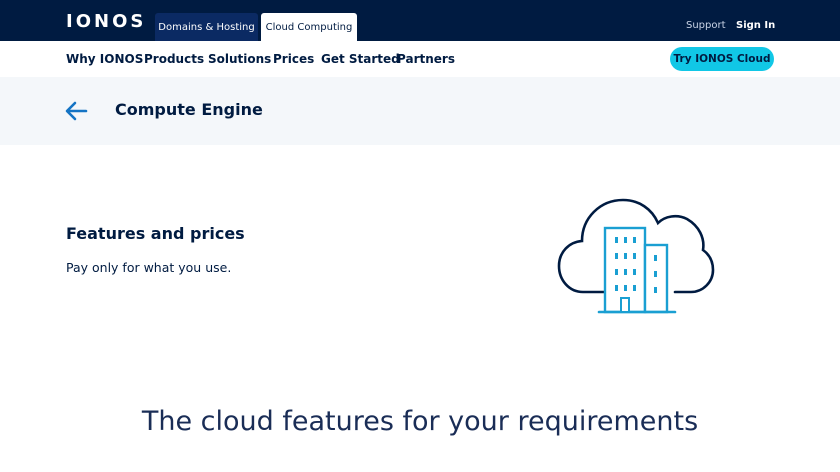  I want to click on ionos-logo: IONOS, so click(106, 22).